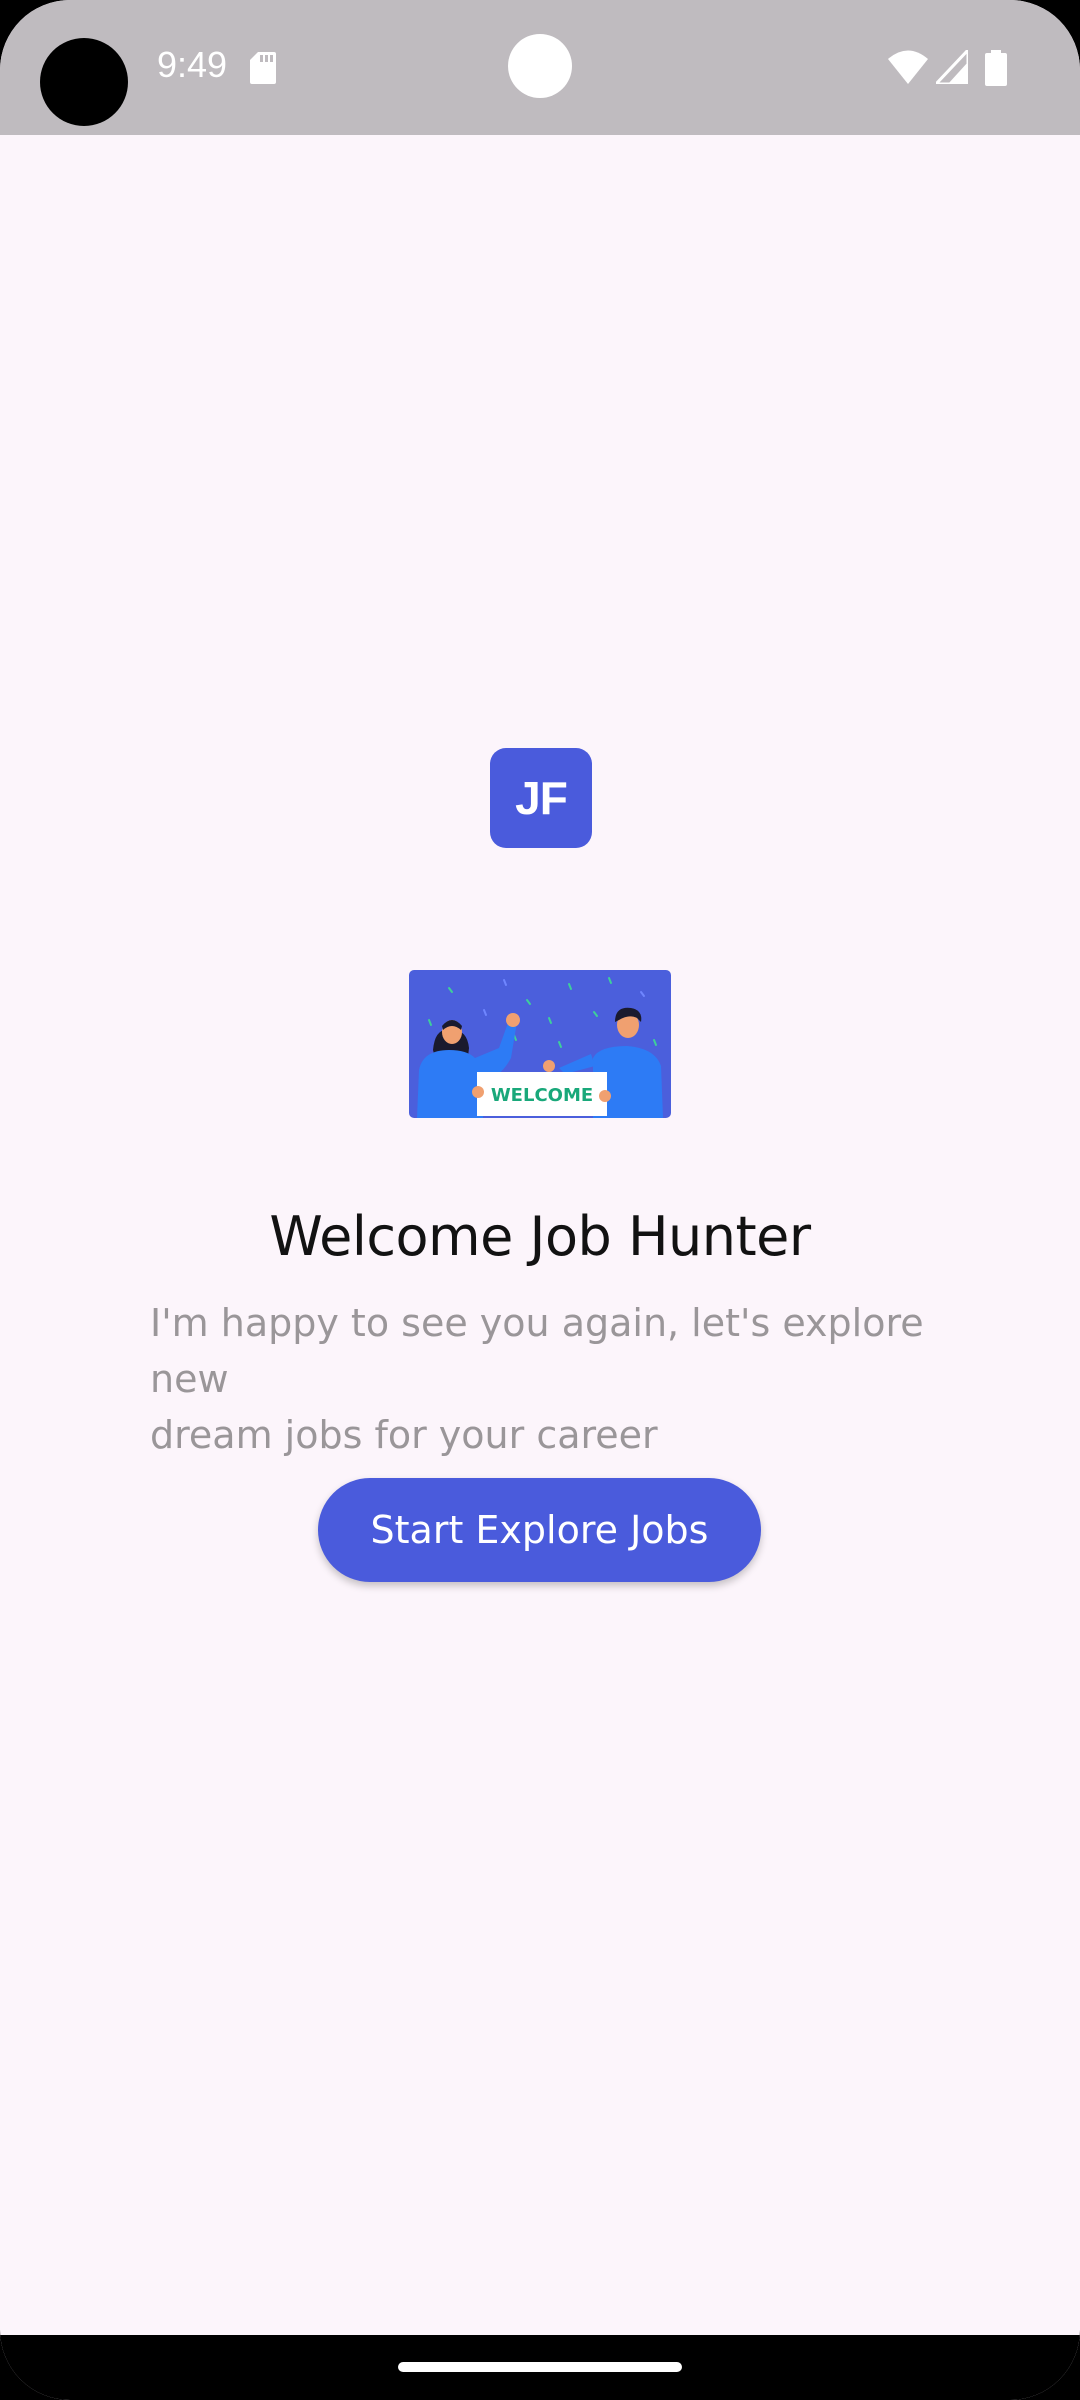 This screenshot has width=1080, height=2400. Describe the element at coordinates (540, 1236) in the screenshot. I see `welcome-title: Welcome Job Hunter` at that location.